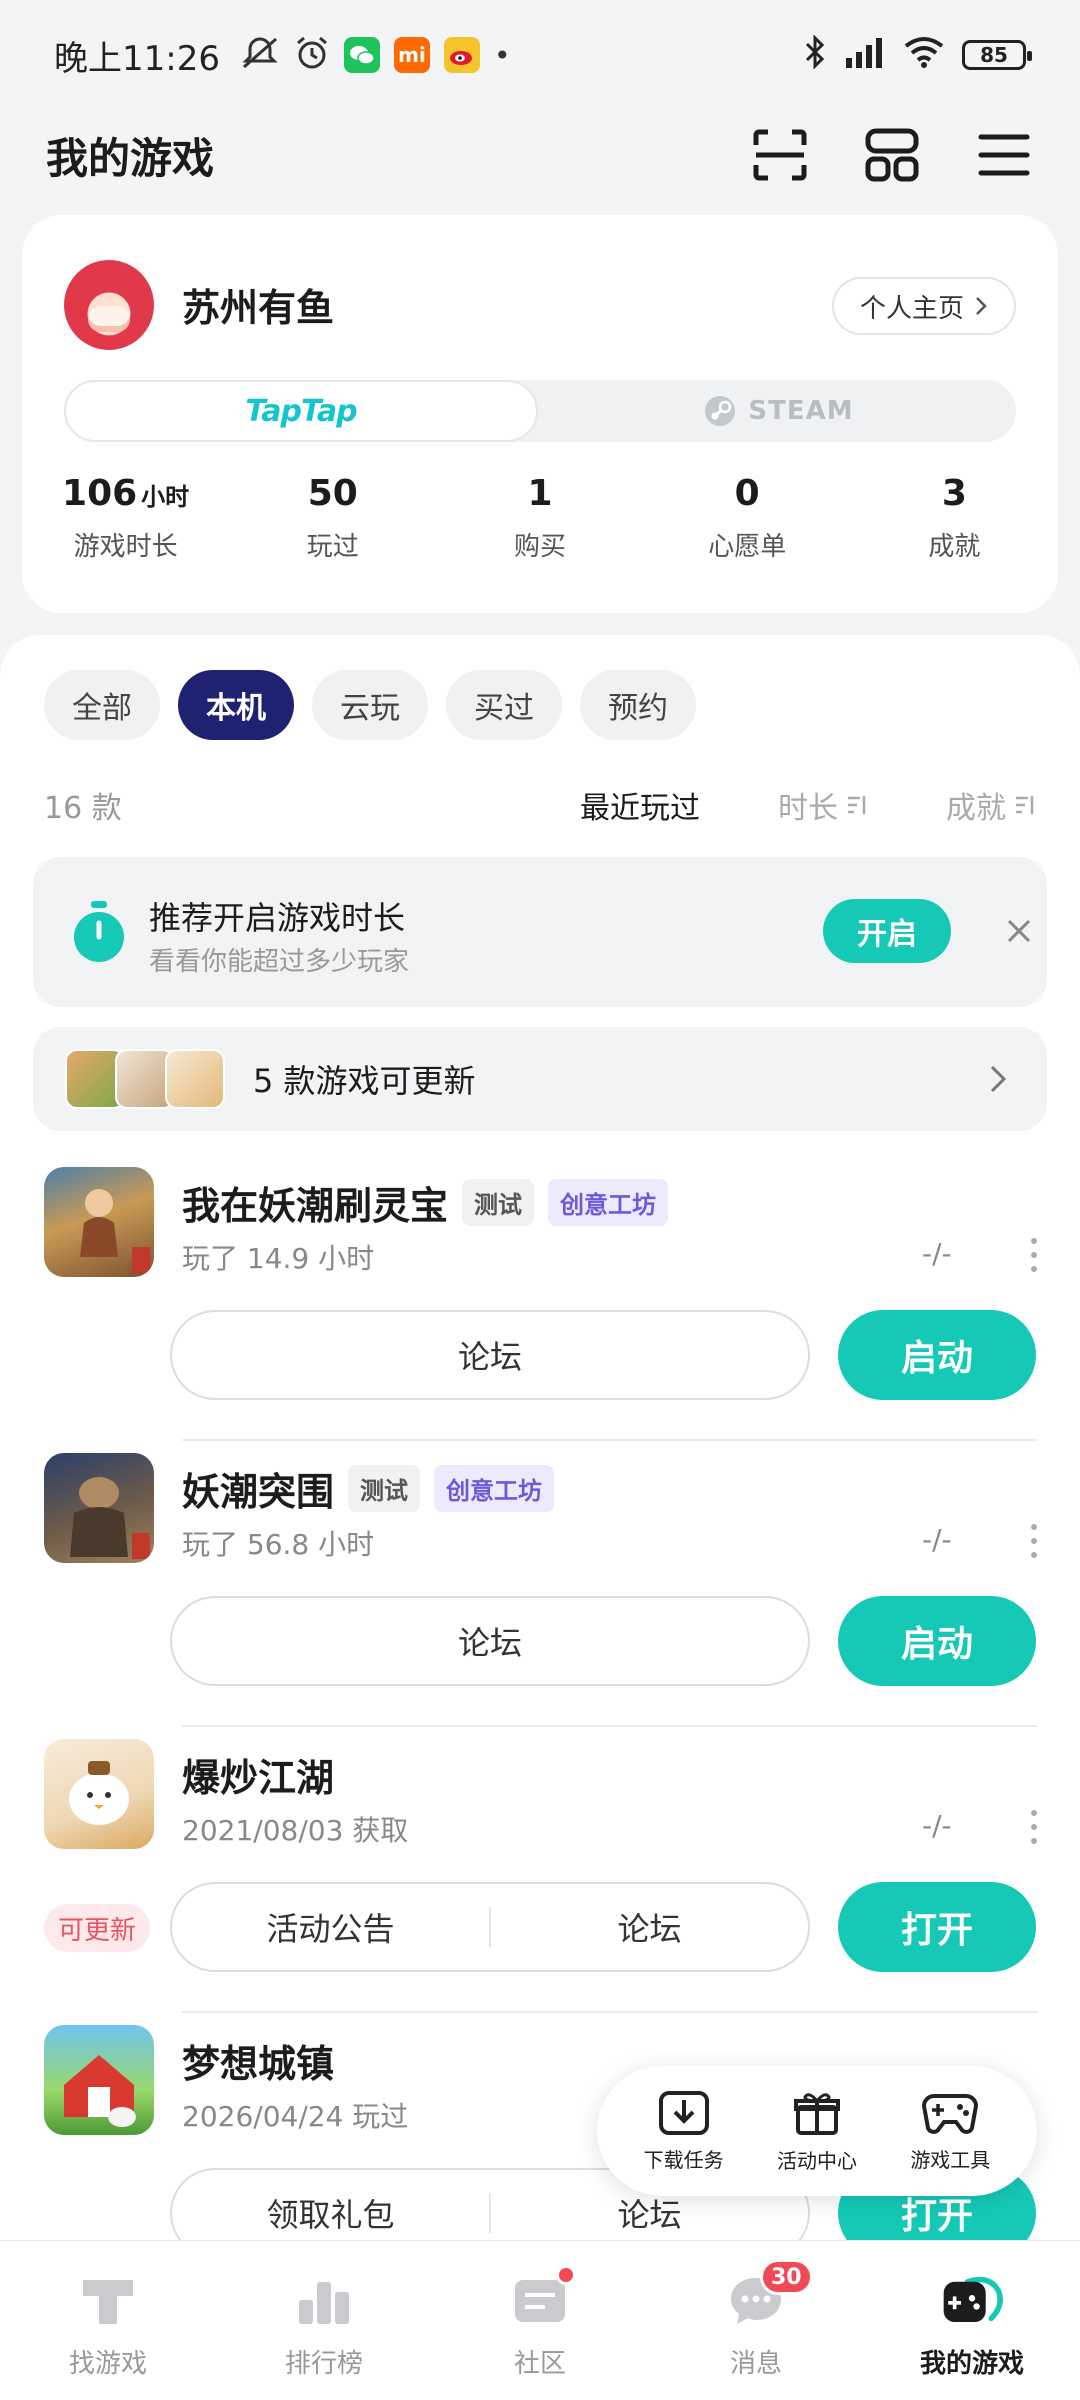  I want to click on bottom-nav: 找游戏 排行榜 社区 30 消息 我的游戏, so click(540, 2320).